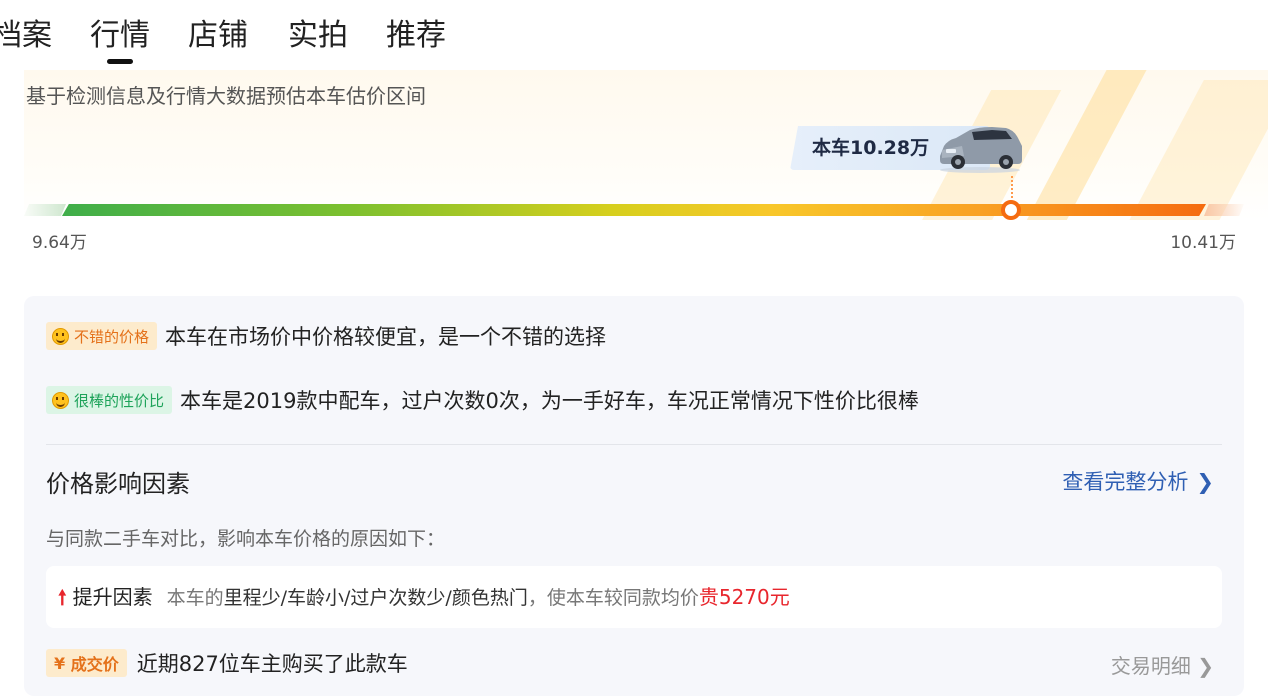 The height and width of the screenshot is (696, 1268). What do you see at coordinates (871, 148) in the screenshot?
I see `price-tag-label: 本车10.28万` at bounding box center [871, 148].